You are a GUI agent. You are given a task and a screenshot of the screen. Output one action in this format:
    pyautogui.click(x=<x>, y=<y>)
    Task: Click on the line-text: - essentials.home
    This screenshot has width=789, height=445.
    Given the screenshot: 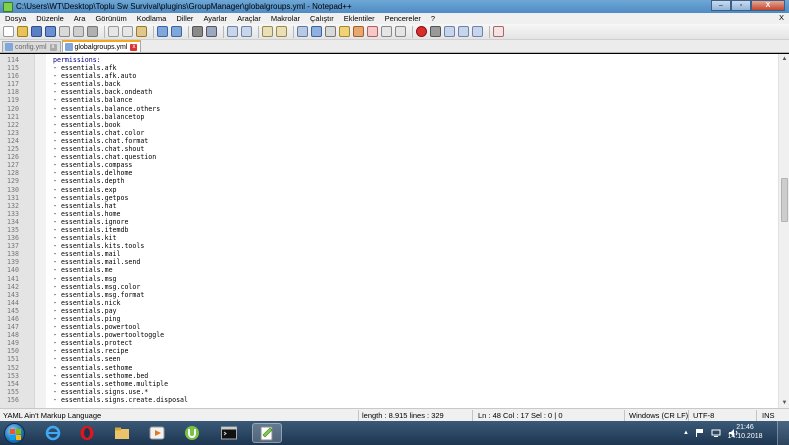 What is the action you would take?
    pyautogui.click(x=87, y=214)
    